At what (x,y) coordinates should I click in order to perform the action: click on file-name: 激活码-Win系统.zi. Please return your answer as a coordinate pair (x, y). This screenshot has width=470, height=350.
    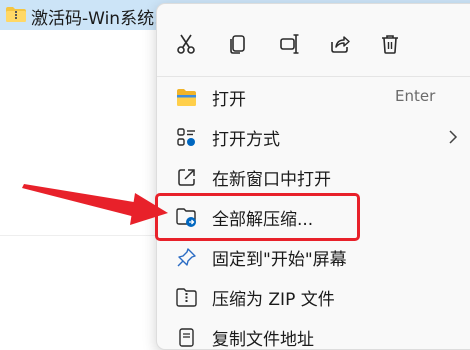
    Looking at the image, I should click on (102, 19).